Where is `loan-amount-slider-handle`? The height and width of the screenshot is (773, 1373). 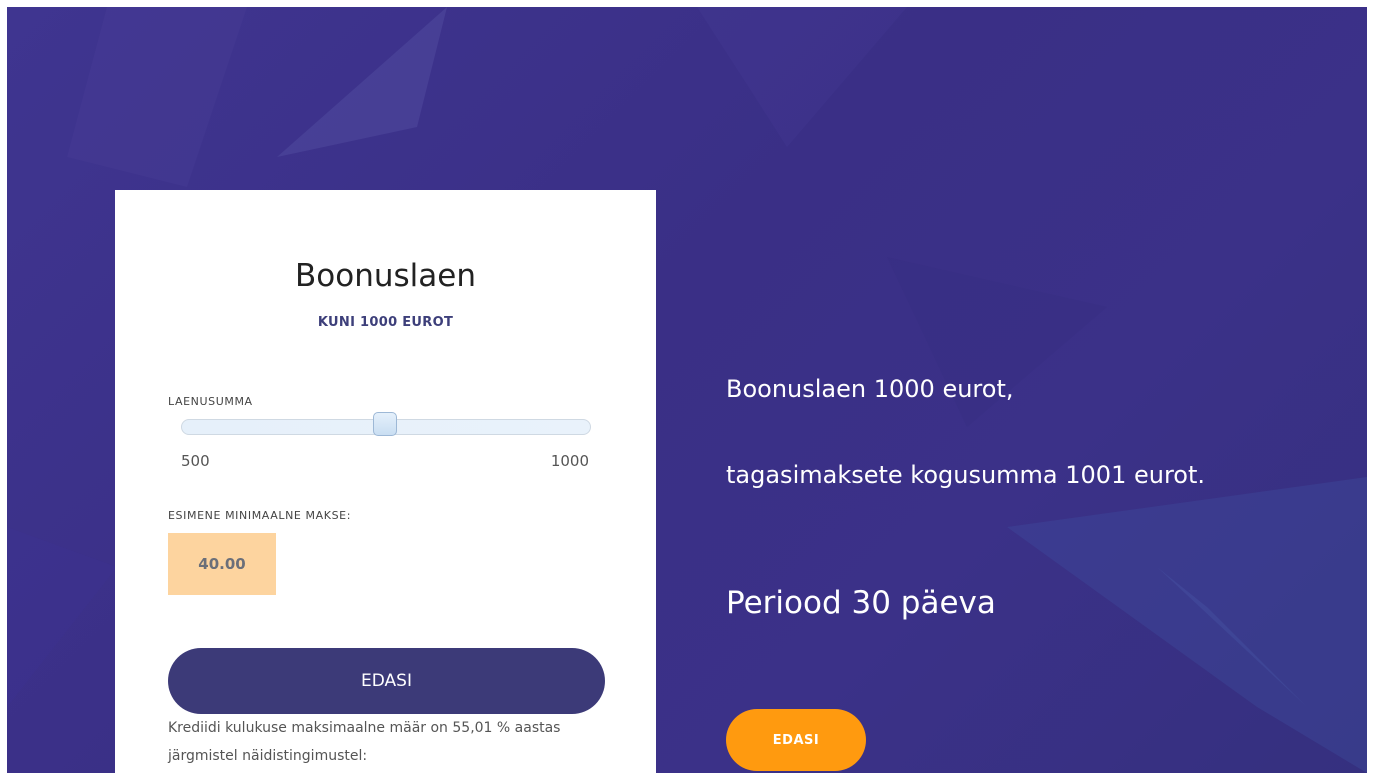
loan-amount-slider-handle is located at coordinates (385, 424).